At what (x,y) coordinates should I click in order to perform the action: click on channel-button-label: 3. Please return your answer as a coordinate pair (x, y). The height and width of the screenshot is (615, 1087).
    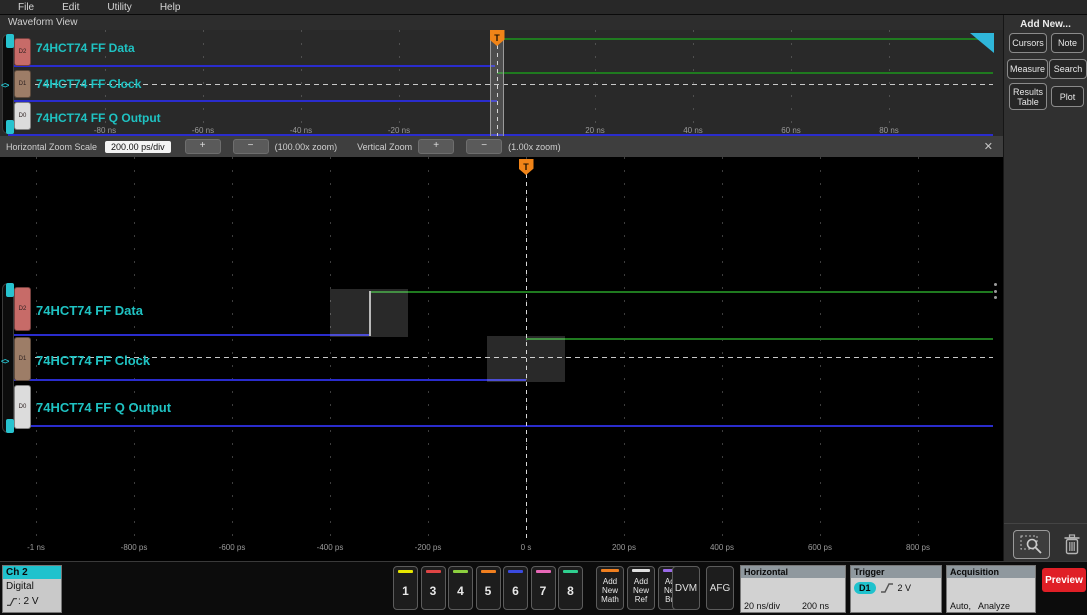
    Looking at the image, I should click on (433, 591).